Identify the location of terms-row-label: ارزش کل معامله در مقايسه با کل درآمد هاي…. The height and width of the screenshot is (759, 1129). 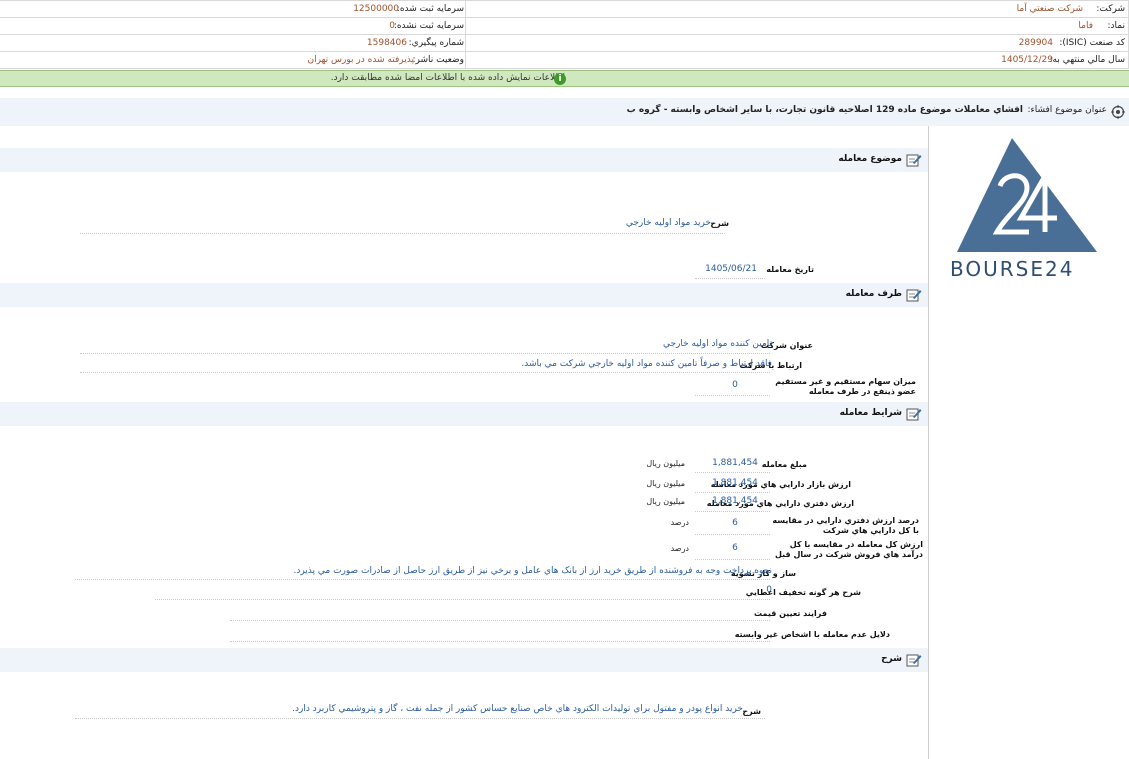
(849, 549).